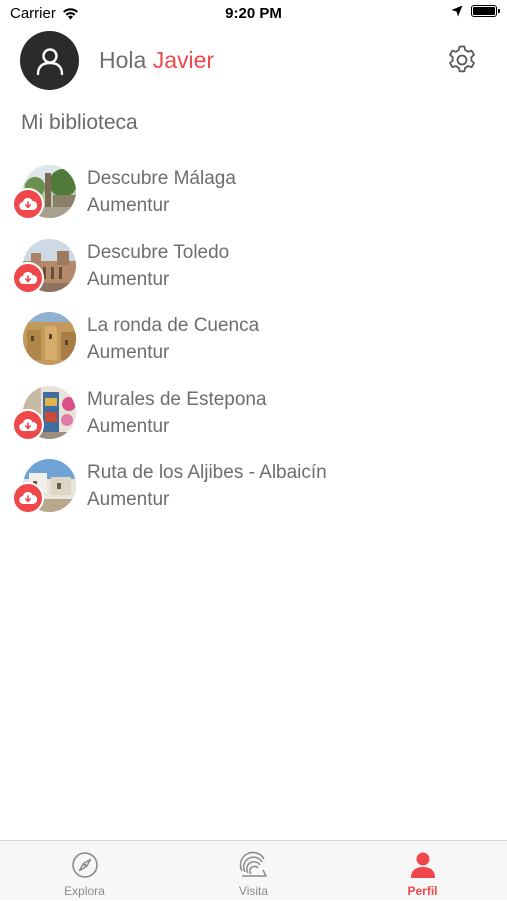 This screenshot has height=901, width=507. I want to click on tab-explora: Explora, so click(84, 871).